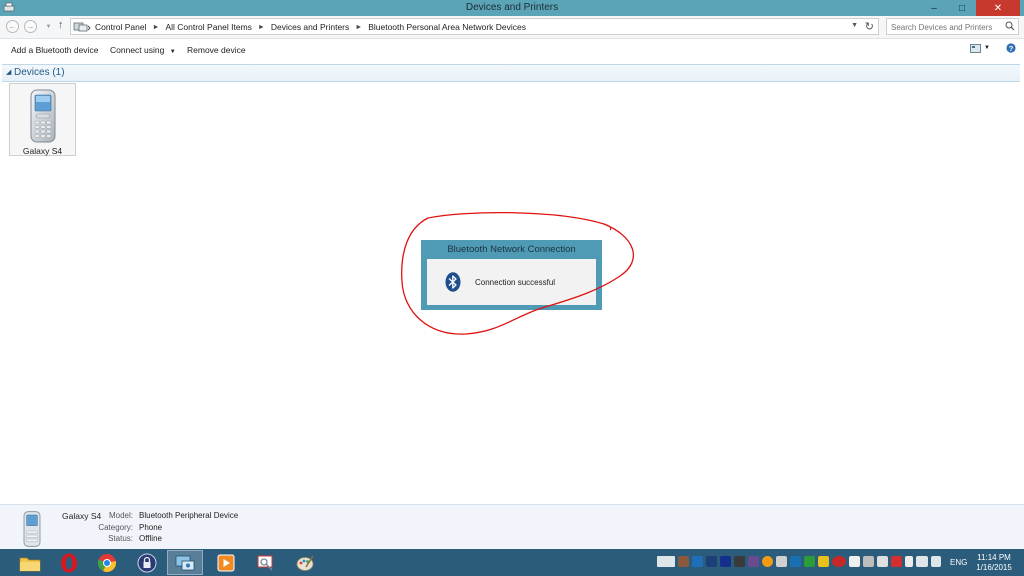  I want to click on flag-icon, so click(909, 561).